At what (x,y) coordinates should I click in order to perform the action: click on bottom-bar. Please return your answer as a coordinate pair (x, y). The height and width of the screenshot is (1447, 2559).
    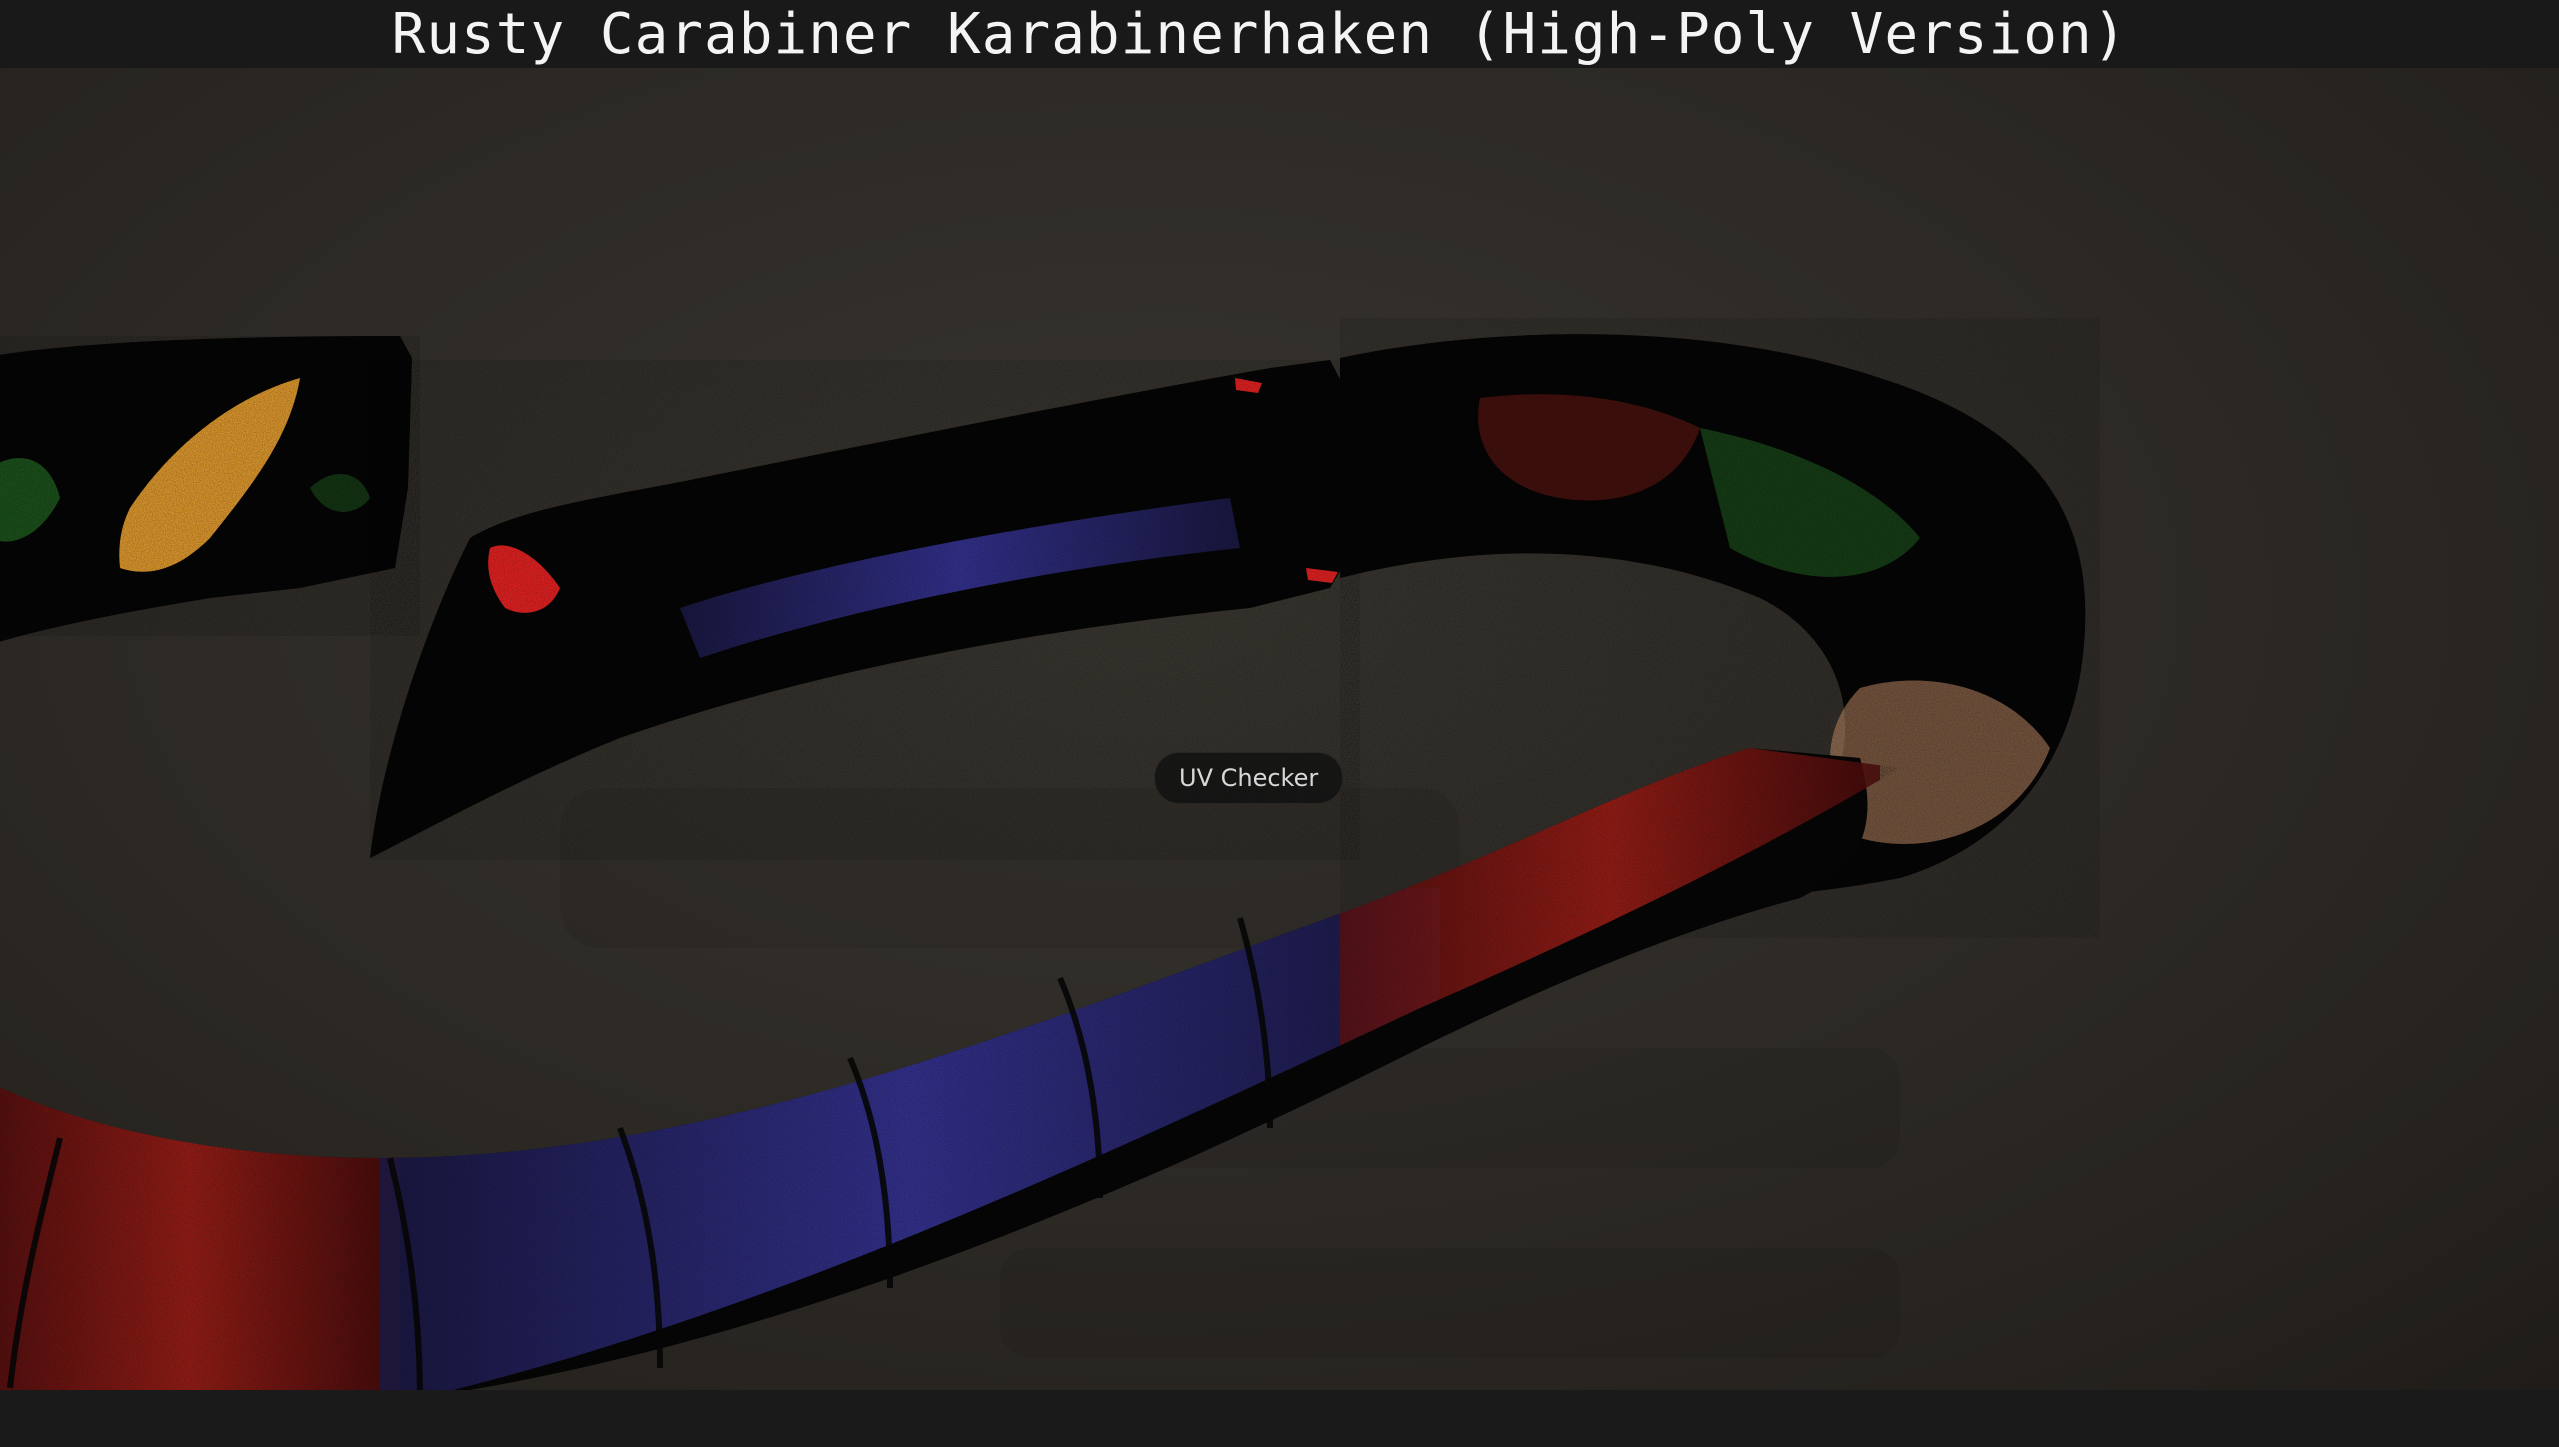
    Looking at the image, I should click on (1279, 1418).